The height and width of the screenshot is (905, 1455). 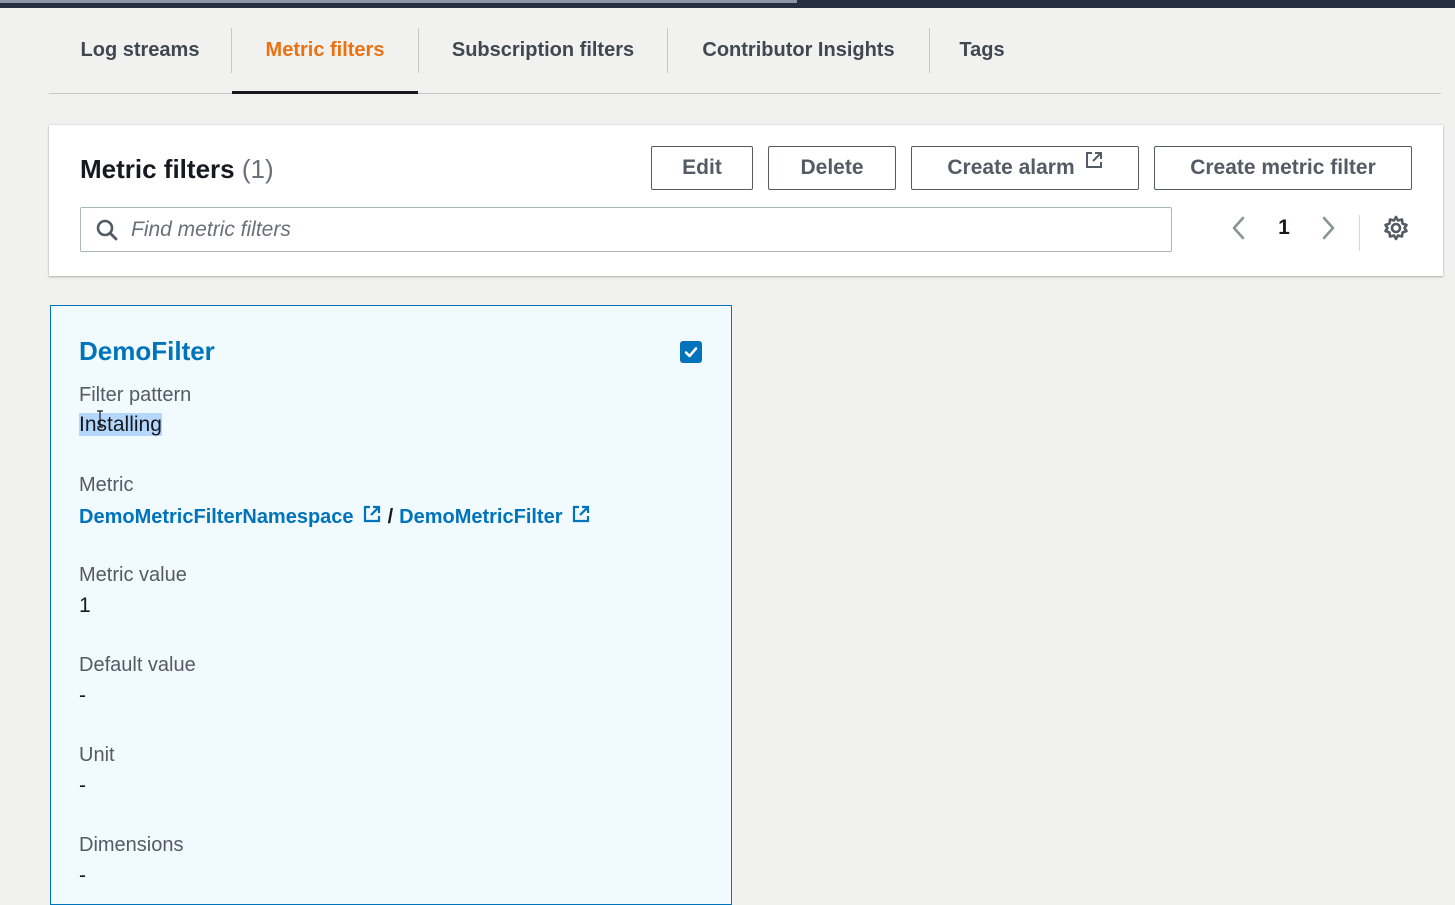 What do you see at coordinates (1396, 230) in the screenshot?
I see `settings-gear-icon` at bounding box center [1396, 230].